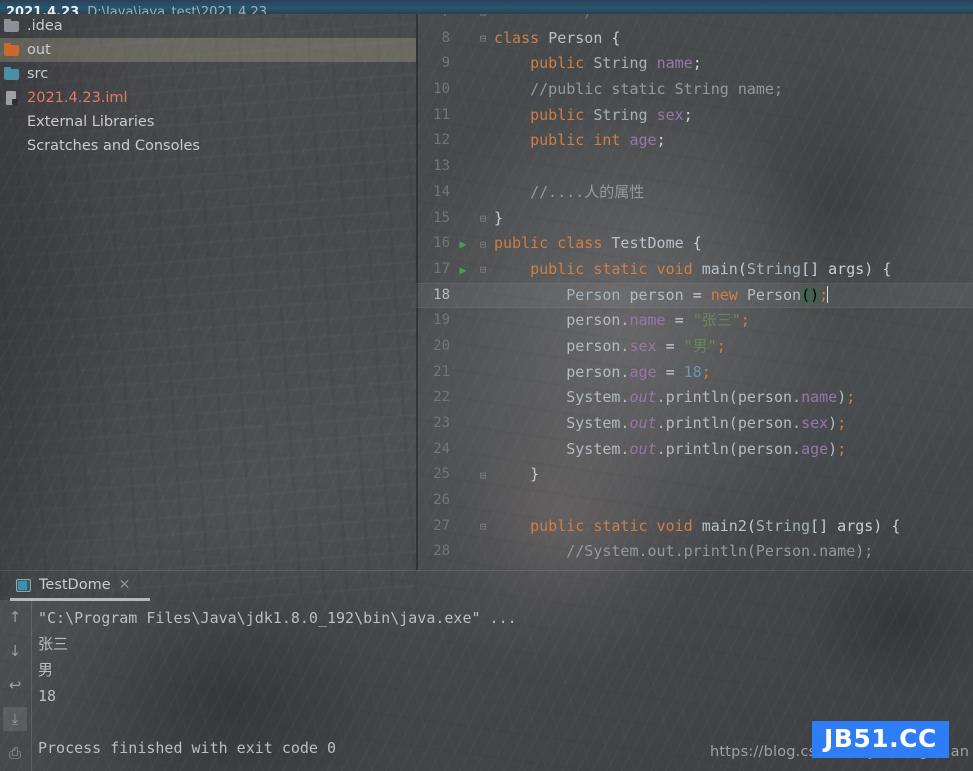  Describe the element at coordinates (486, 585) in the screenshot. I see `console-tab-bar: TestDome ✕` at that location.